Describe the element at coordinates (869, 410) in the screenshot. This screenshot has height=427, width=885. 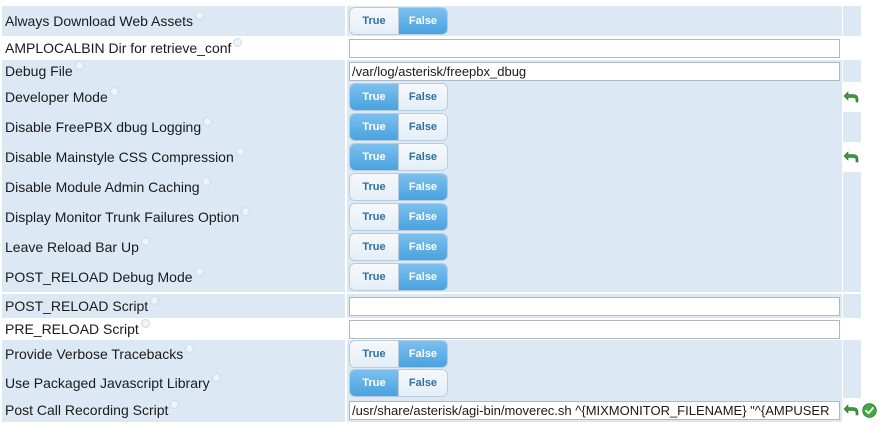
I see `check-icon` at that location.